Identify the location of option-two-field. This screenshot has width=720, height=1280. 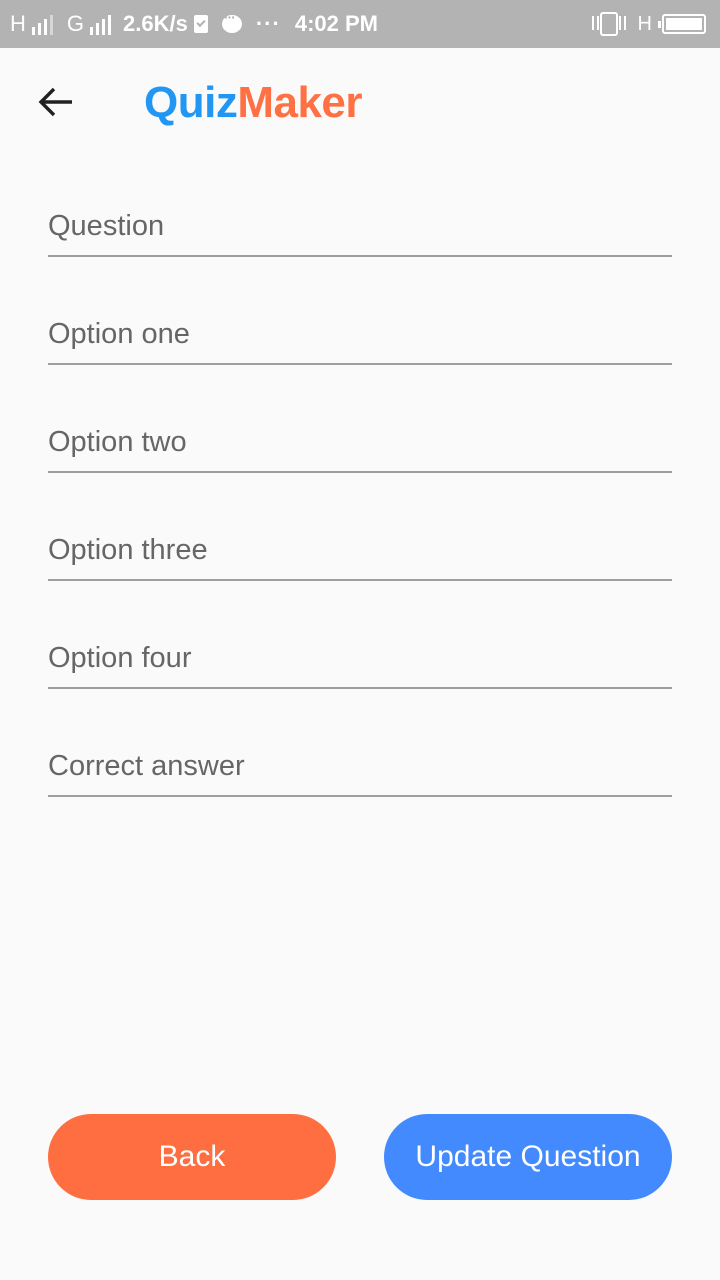
(360, 443).